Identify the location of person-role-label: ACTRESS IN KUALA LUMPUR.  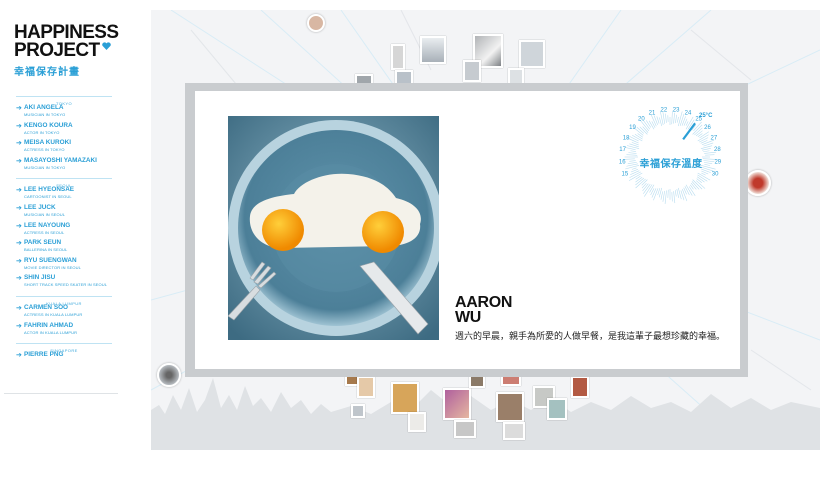
(53, 314).